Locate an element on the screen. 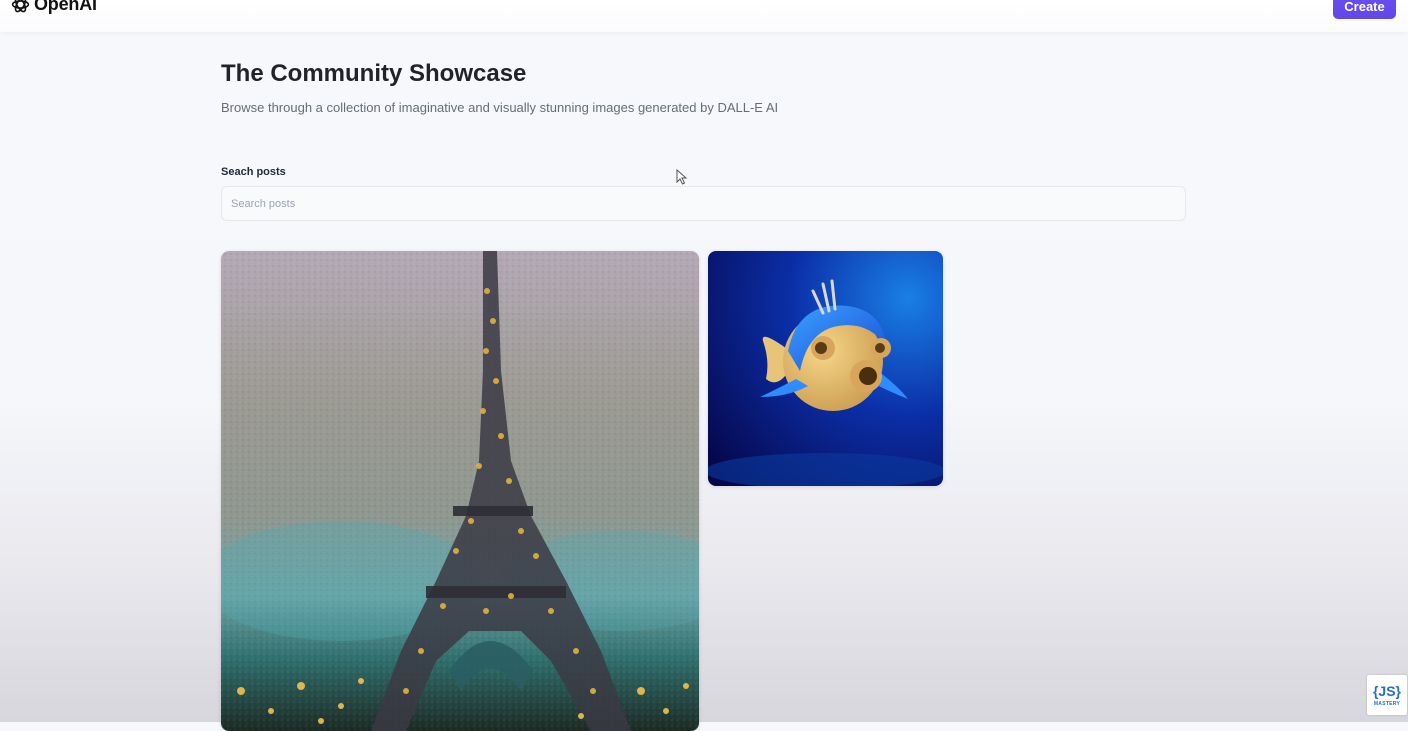 This screenshot has width=1408, height=731. js-mastery-watermark: {JS} MASTERY is located at coordinates (1387, 695).